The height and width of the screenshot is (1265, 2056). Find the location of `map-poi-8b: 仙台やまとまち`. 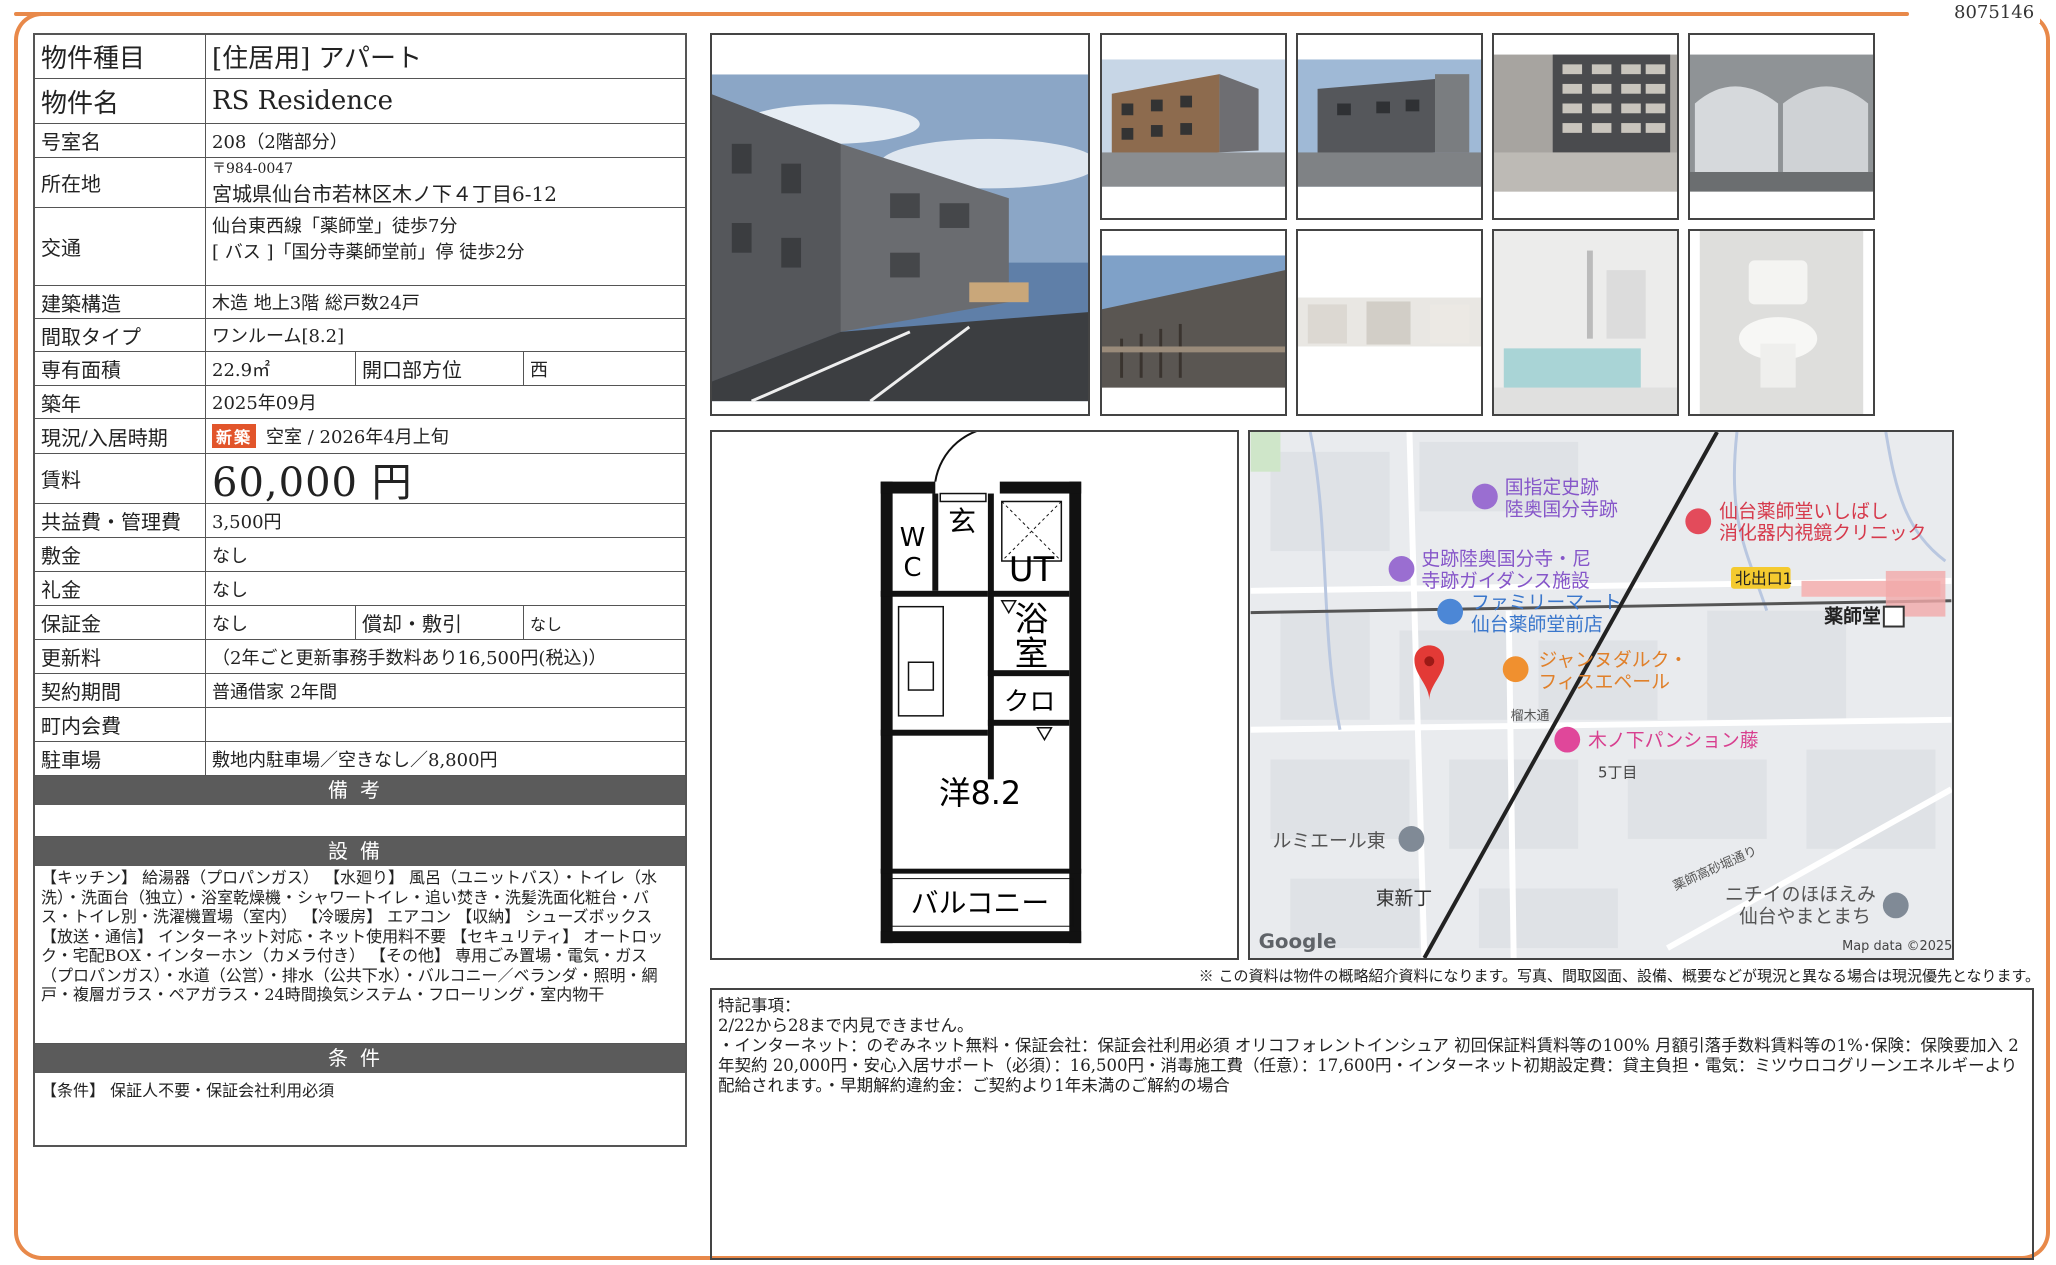

map-poi-8b: 仙台やまとまち is located at coordinates (1805, 916).